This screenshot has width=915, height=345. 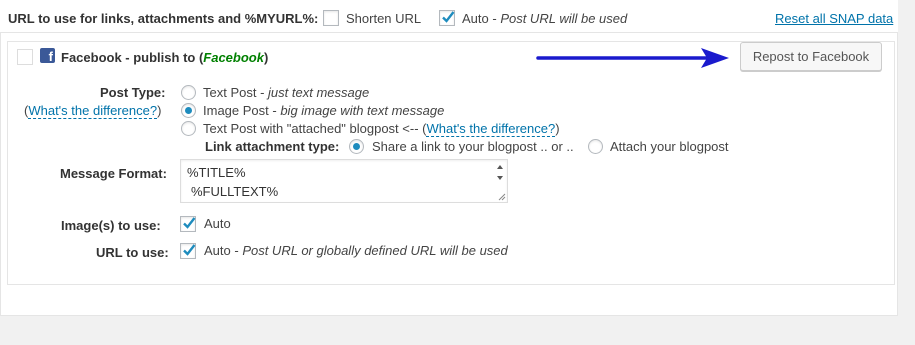 I want to click on post-type-text-radio, so click(x=188, y=92).